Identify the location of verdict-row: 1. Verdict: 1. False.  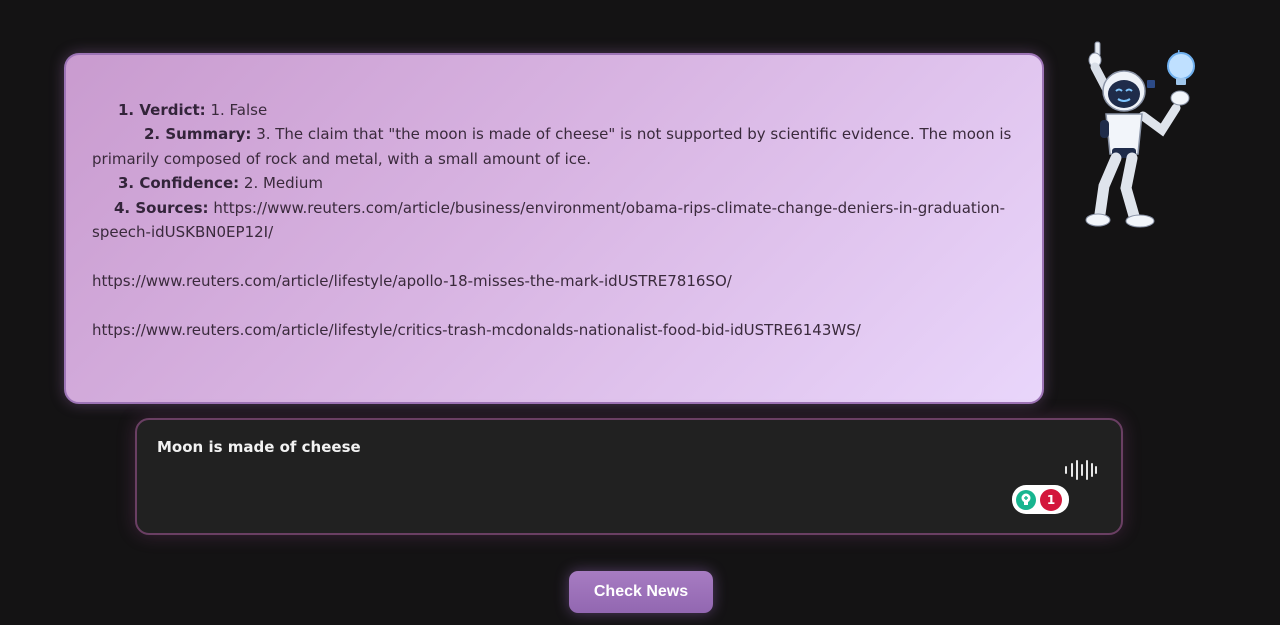
(554, 110).